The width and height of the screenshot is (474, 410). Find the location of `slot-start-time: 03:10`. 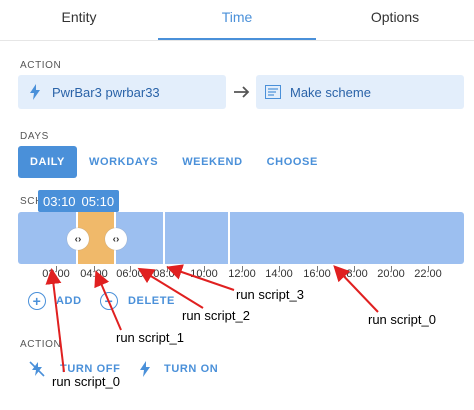

slot-start-time: 03:10 is located at coordinates (59, 201).